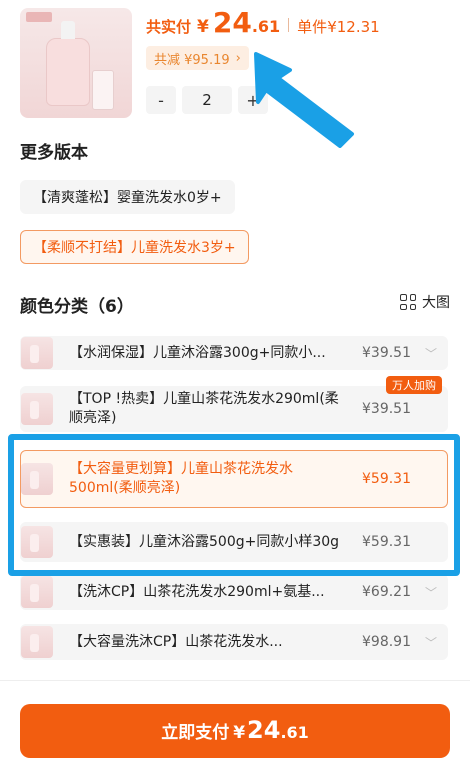 The image size is (470, 778). What do you see at coordinates (207, 100) in the screenshot?
I see `quantity-value: 2` at bounding box center [207, 100].